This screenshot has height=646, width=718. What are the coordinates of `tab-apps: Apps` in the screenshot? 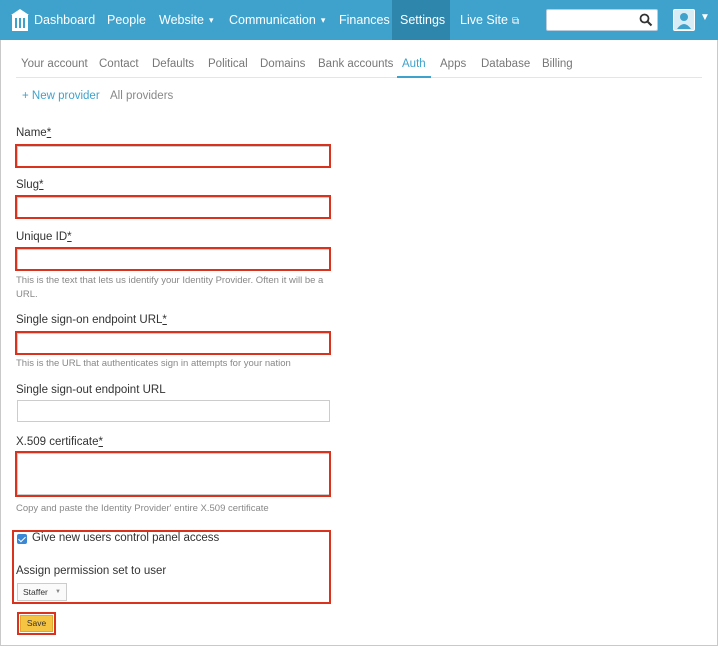 It's located at (453, 63).